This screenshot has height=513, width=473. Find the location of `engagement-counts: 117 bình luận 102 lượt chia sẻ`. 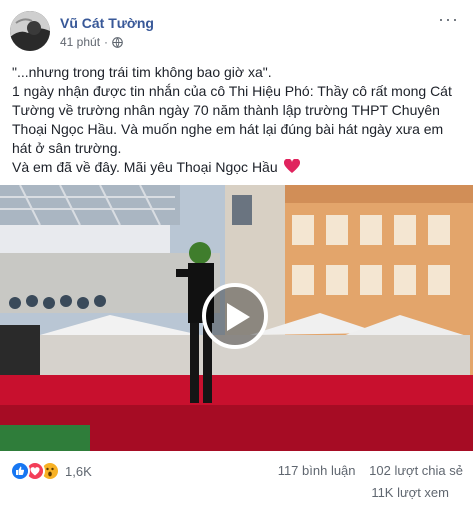

engagement-counts: 117 bình luận 102 lượt chia sẻ is located at coordinates (365, 470).